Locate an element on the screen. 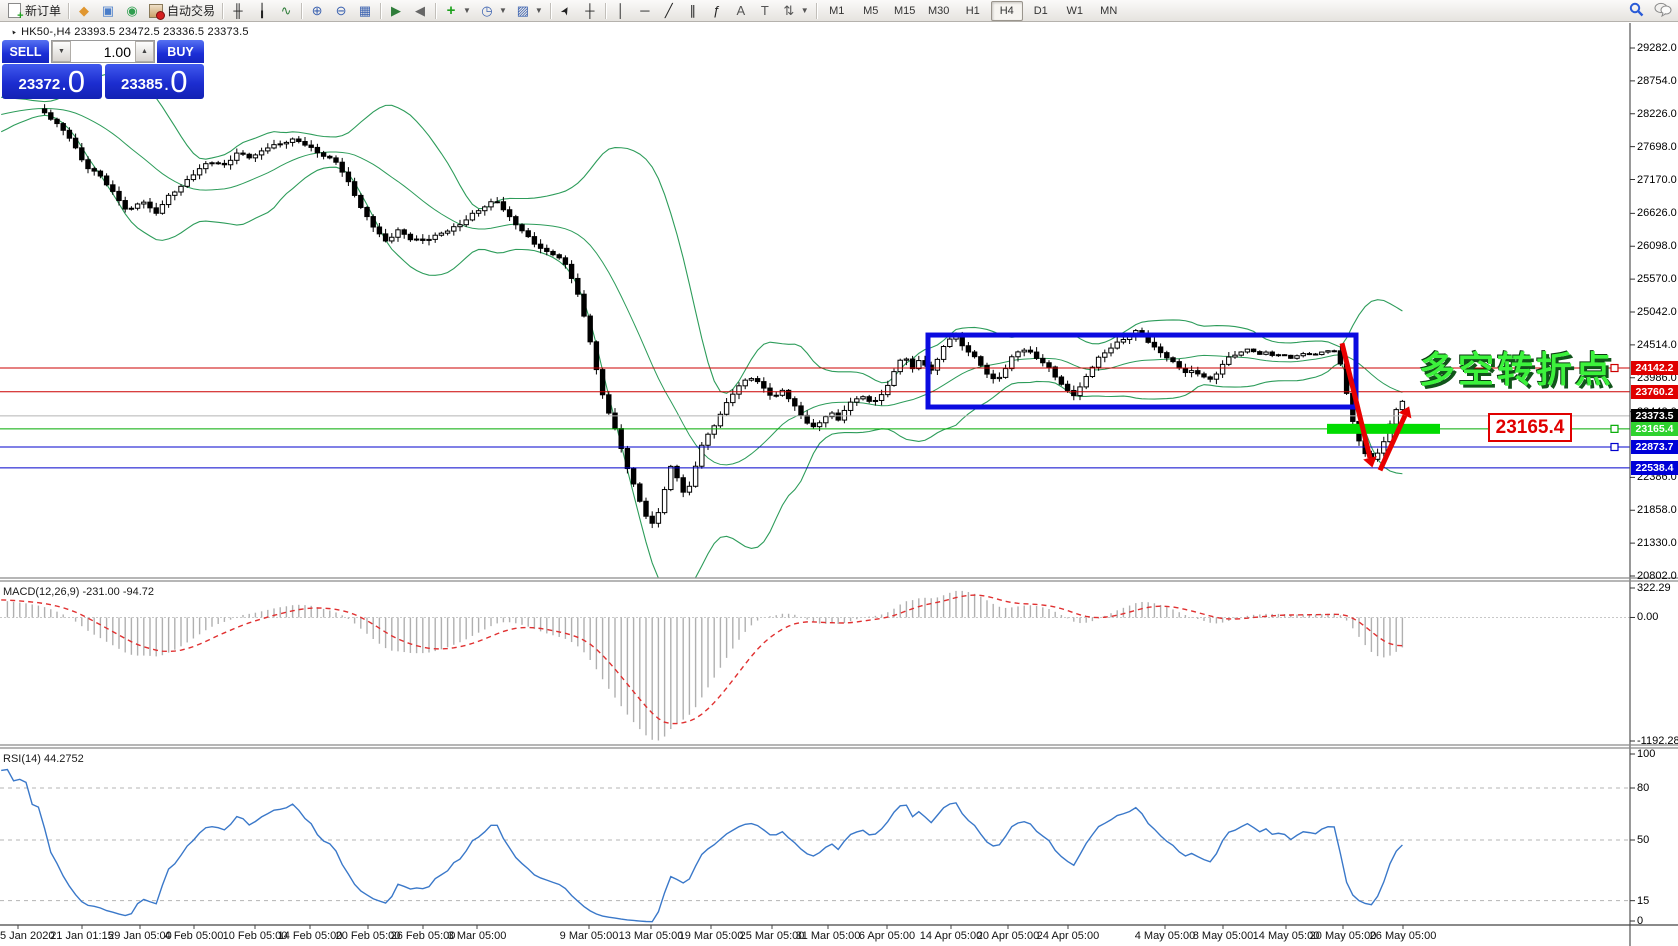 This screenshot has height=946, width=1678. date-axis-label: 20 Apr 05:00 is located at coordinates (1008, 936).